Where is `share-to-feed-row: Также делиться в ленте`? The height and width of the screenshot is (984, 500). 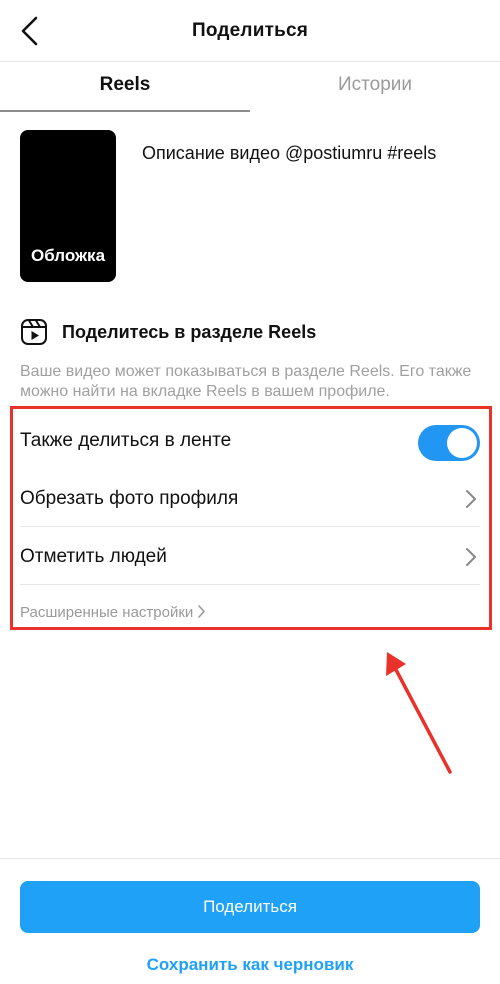
share-to-feed-row: Также делиться в ленте is located at coordinates (250, 441).